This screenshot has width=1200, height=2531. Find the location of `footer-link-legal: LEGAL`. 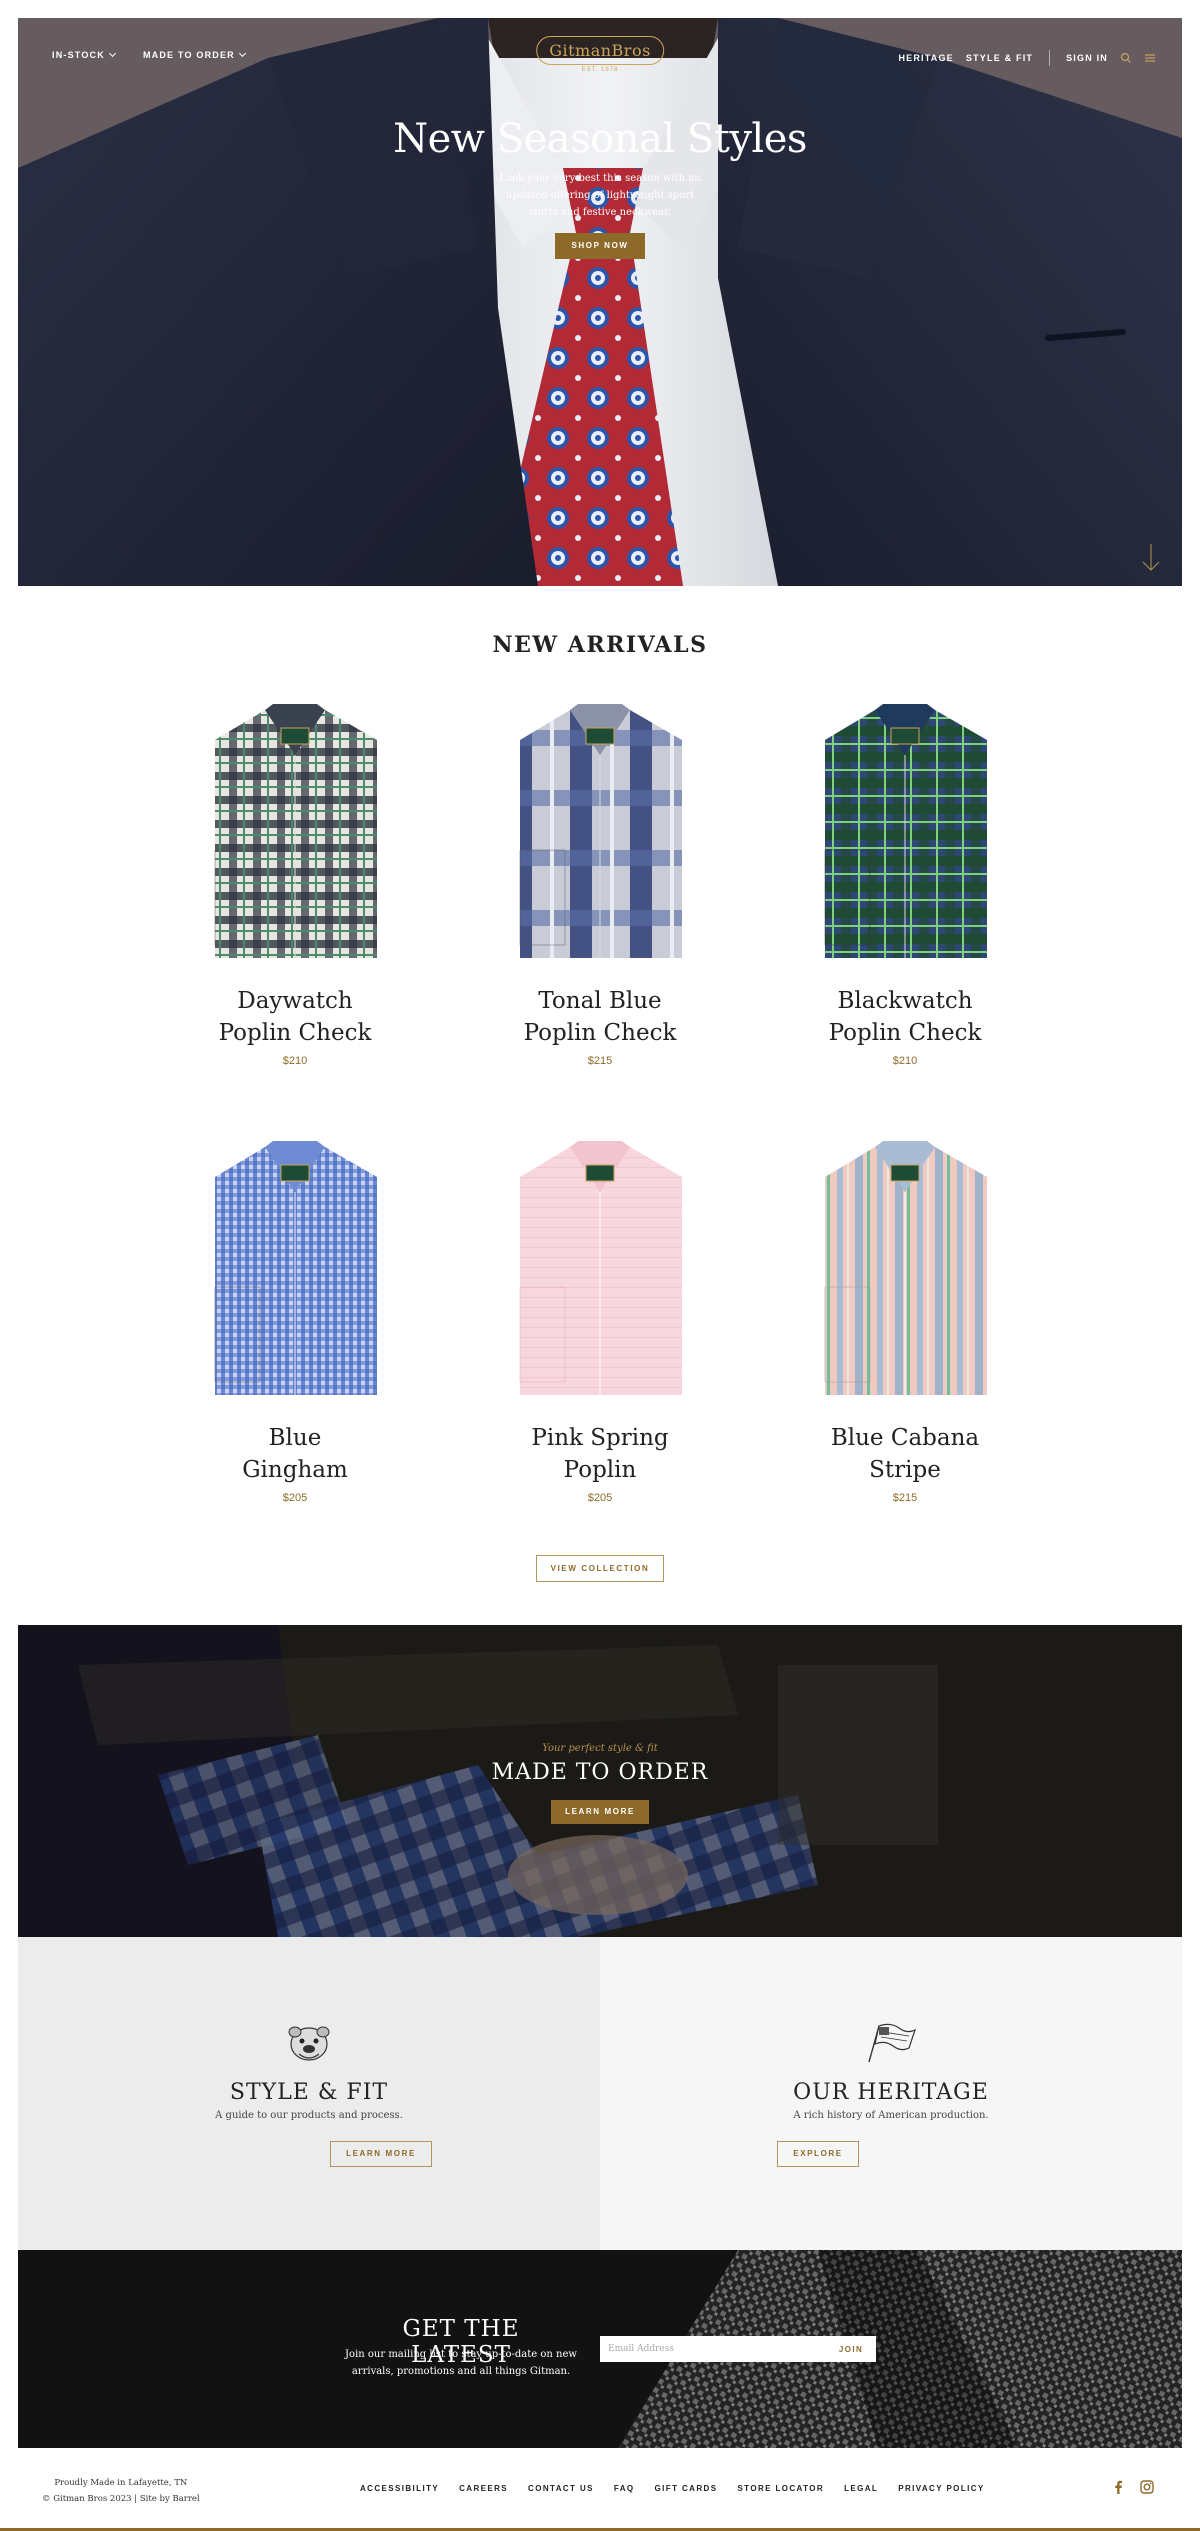

footer-link-legal: LEGAL is located at coordinates (861, 2488).